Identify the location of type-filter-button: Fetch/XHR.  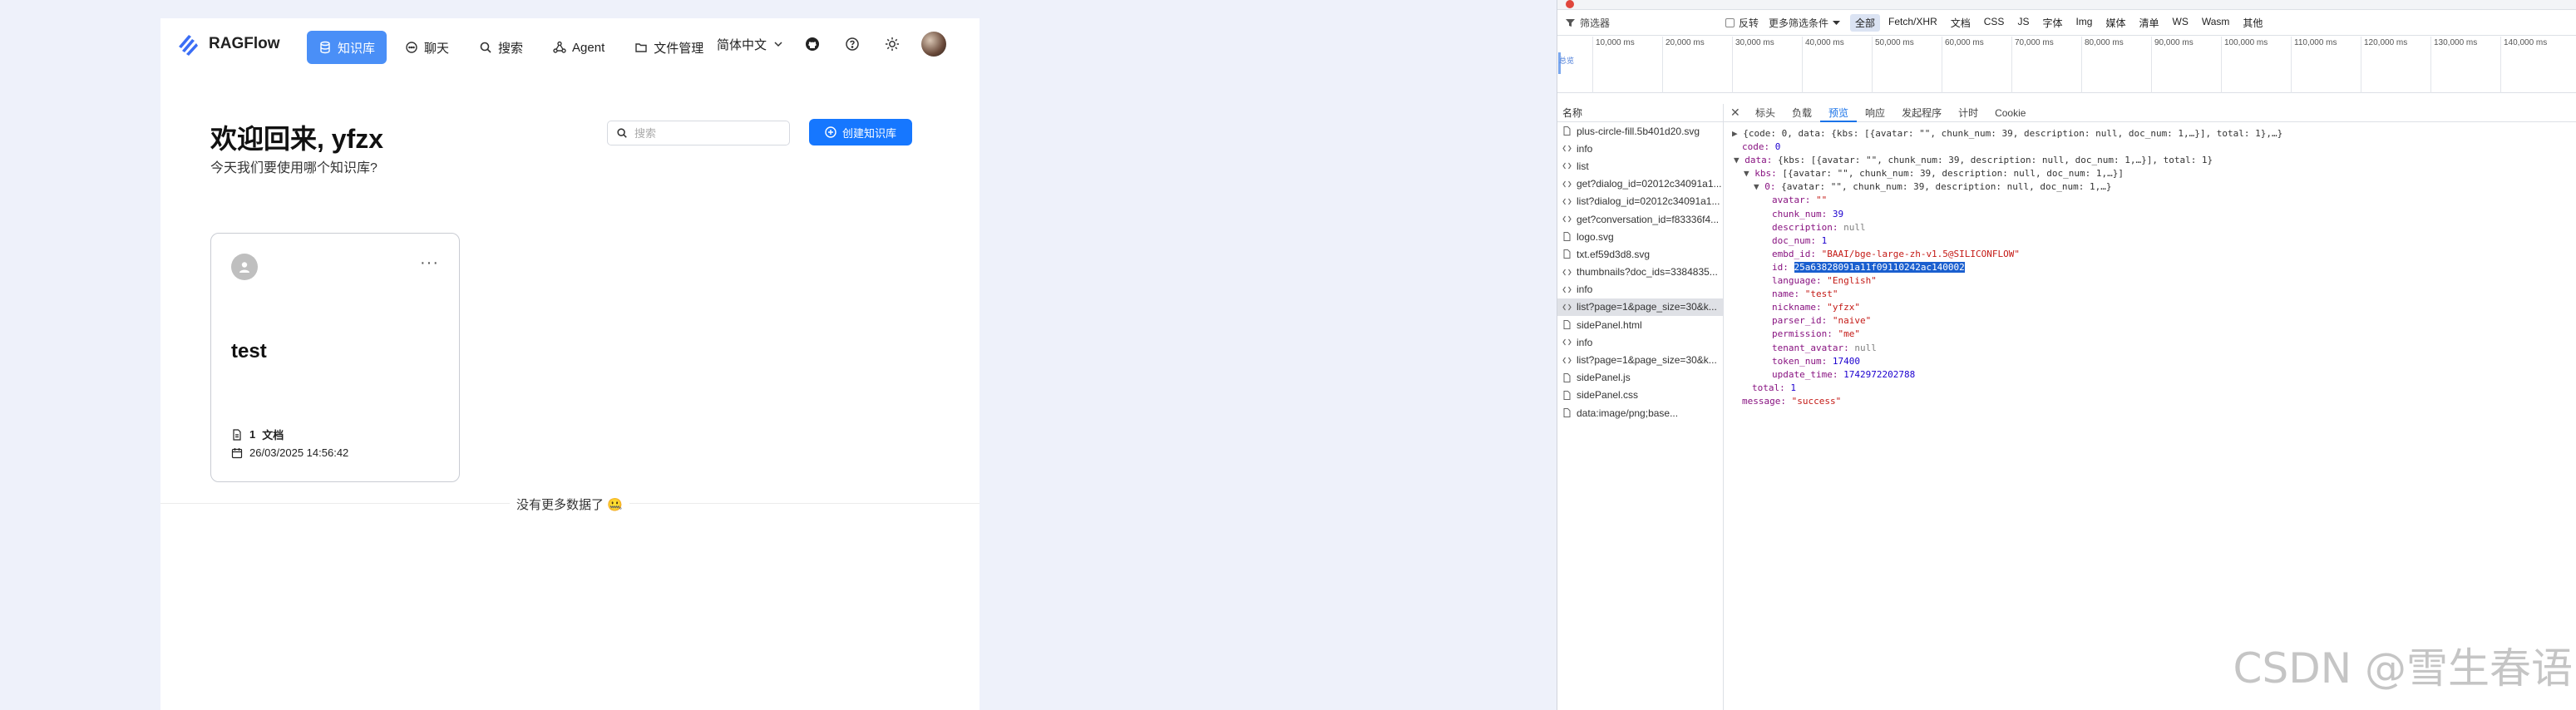
(1912, 23).